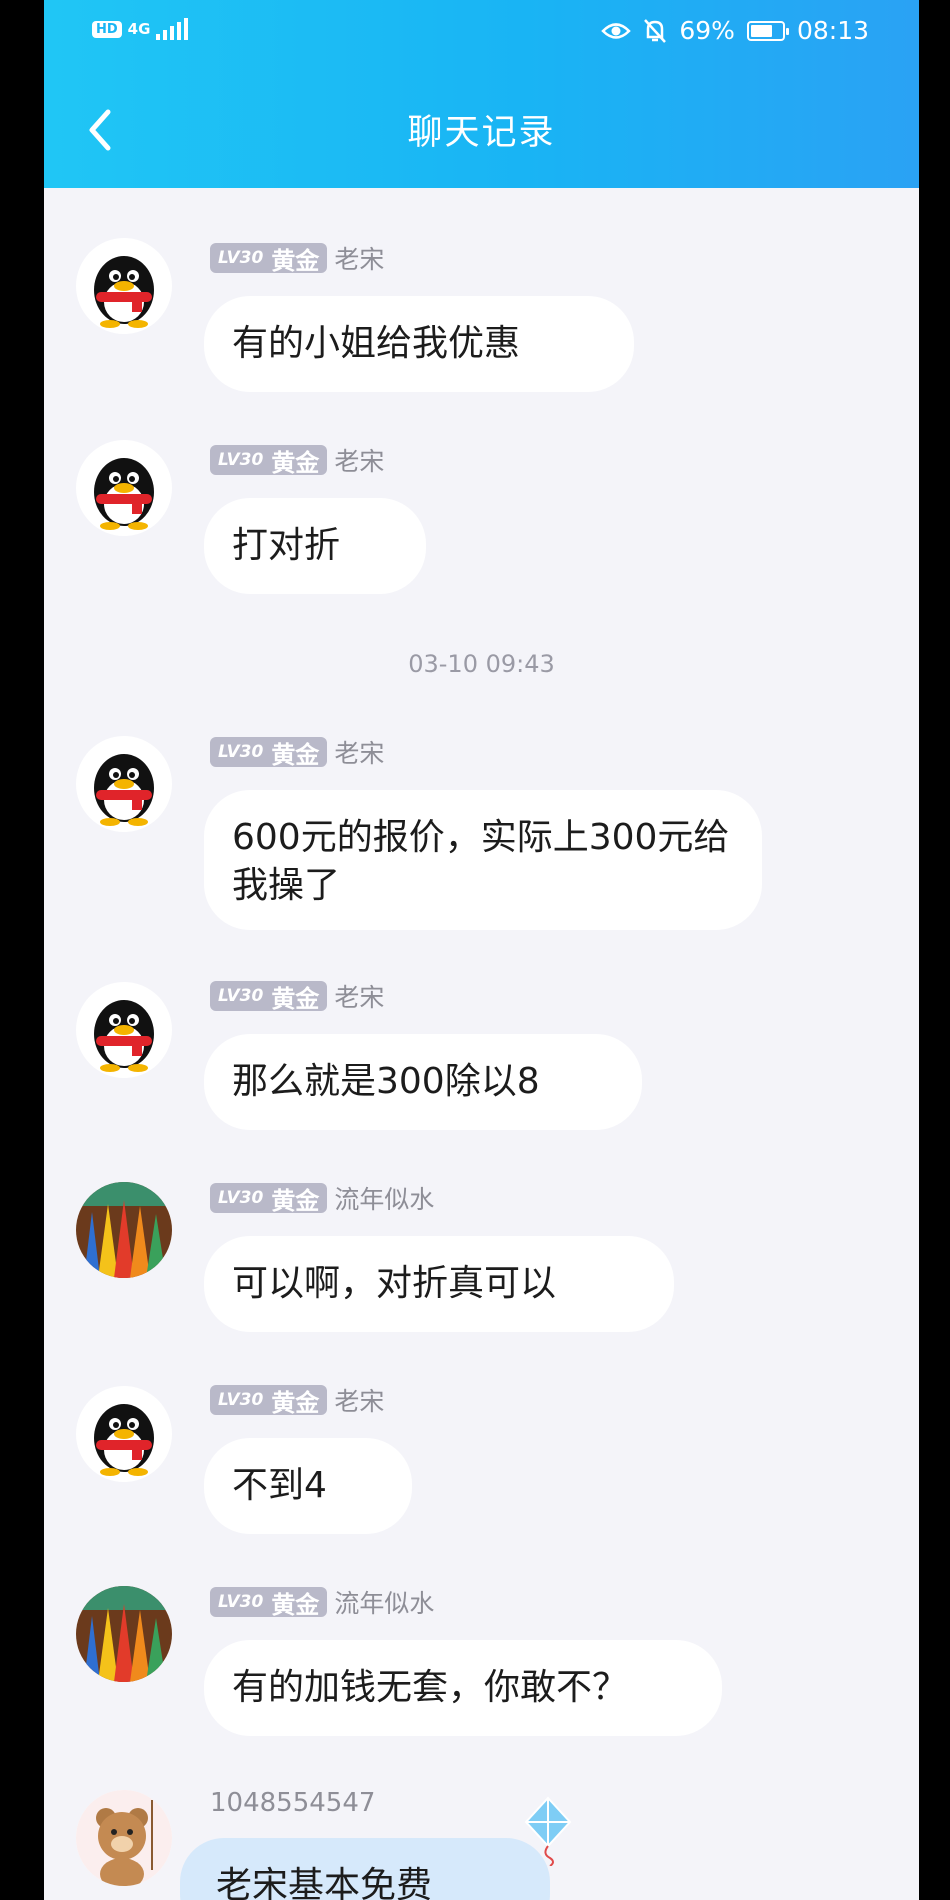 This screenshot has height=1900, width=950. I want to click on message-bubble: 打对折, so click(315, 546).